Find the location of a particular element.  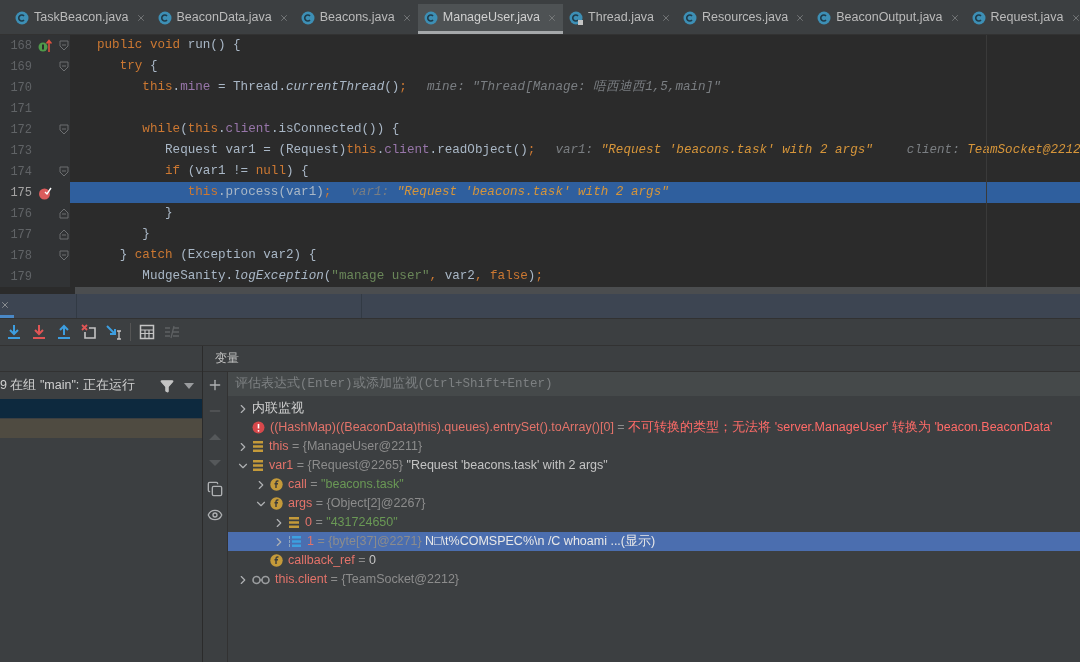

variable-text: call = "beacons.task" is located at coordinates (346, 485).